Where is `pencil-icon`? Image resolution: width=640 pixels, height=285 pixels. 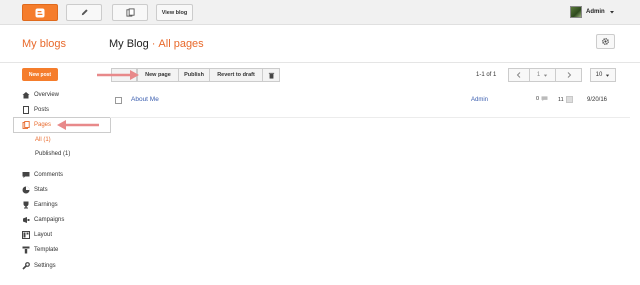
pencil-icon is located at coordinates (84, 12).